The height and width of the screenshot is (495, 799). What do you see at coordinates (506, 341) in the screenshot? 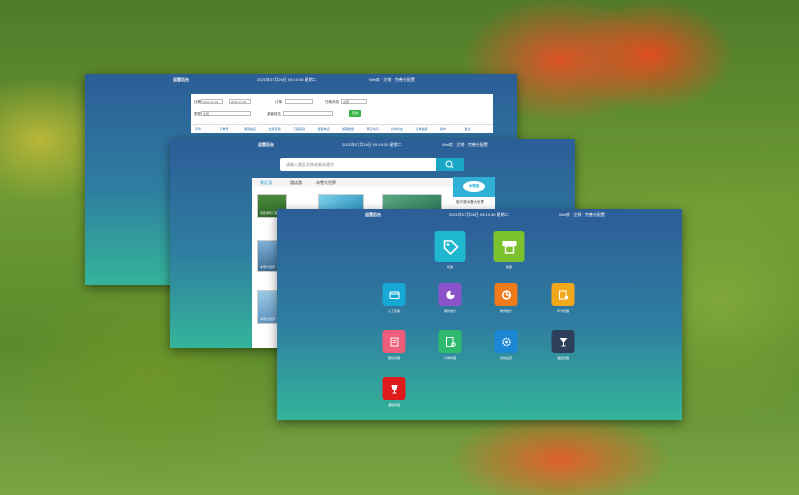
I see `gear-icon` at bounding box center [506, 341].